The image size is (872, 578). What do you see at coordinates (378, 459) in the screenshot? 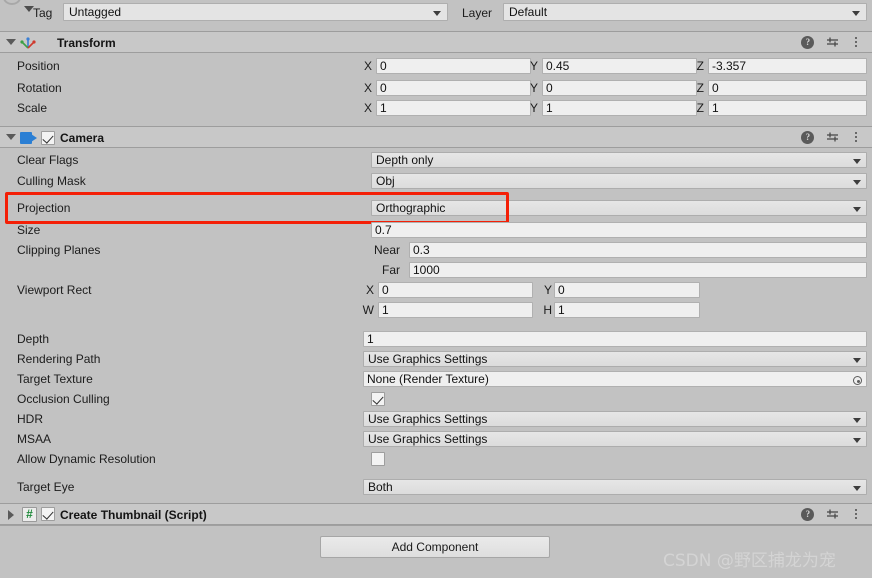
I see `allow-dynamic-resolution-checkbox` at bounding box center [378, 459].